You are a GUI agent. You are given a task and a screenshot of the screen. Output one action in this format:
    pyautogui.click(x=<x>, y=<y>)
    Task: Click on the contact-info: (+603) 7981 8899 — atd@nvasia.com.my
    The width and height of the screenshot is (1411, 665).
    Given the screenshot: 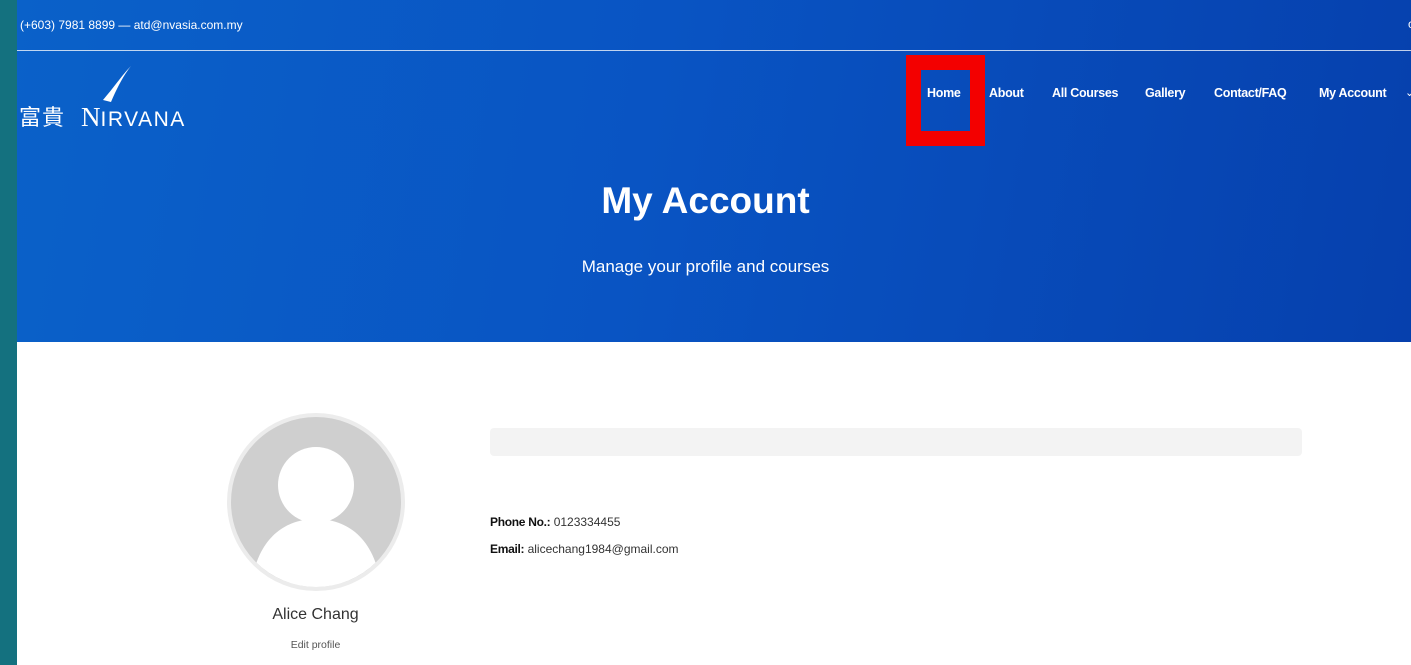 What is the action you would take?
    pyautogui.click(x=131, y=25)
    